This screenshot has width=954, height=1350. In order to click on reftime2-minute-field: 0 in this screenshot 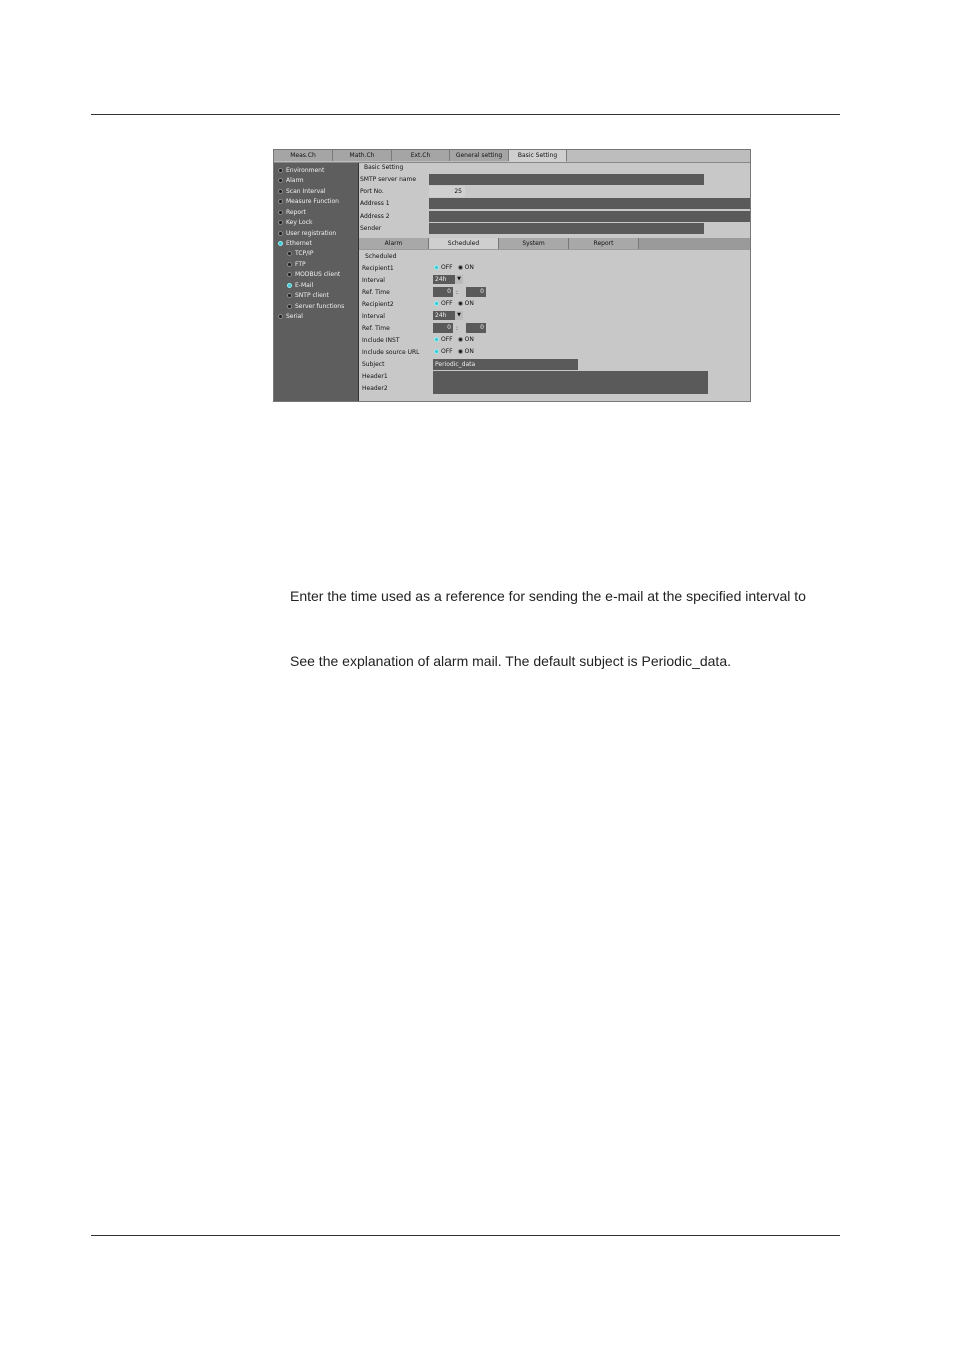, I will do `click(476, 328)`.